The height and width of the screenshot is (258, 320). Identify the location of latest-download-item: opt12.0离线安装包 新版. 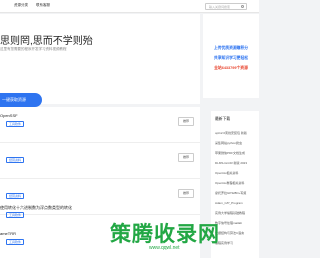
(231, 133).